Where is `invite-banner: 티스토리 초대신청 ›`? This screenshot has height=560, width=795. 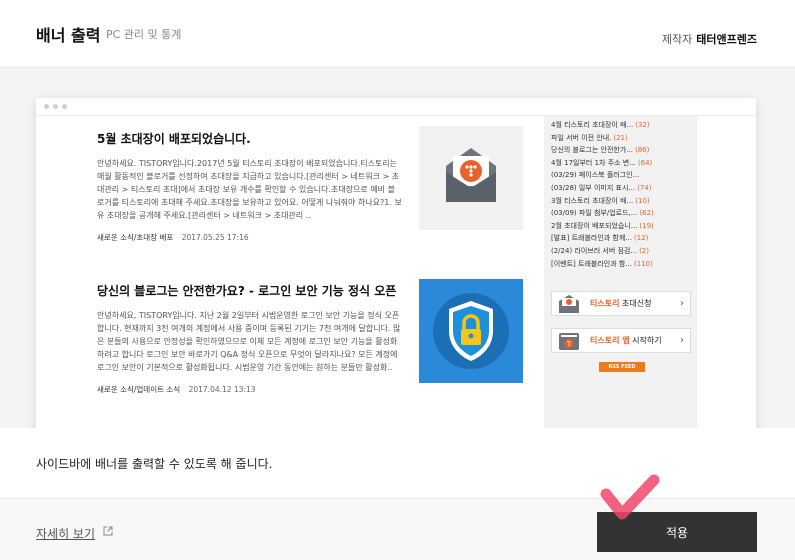
invite-banner: 티스토리 초대신청 › is located at coordinates (621, 303).